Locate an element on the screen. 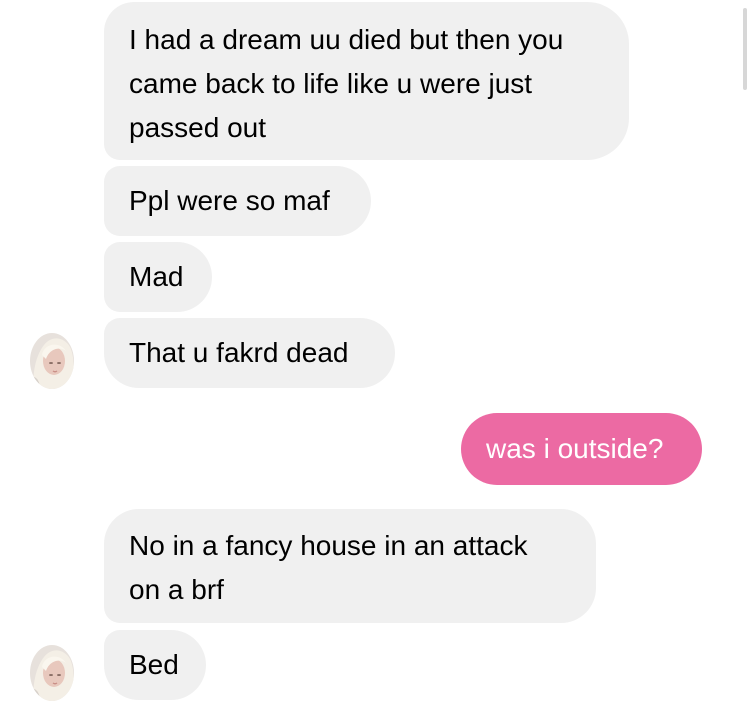  message-line: was i outside? is located at coordinates (575, 448).